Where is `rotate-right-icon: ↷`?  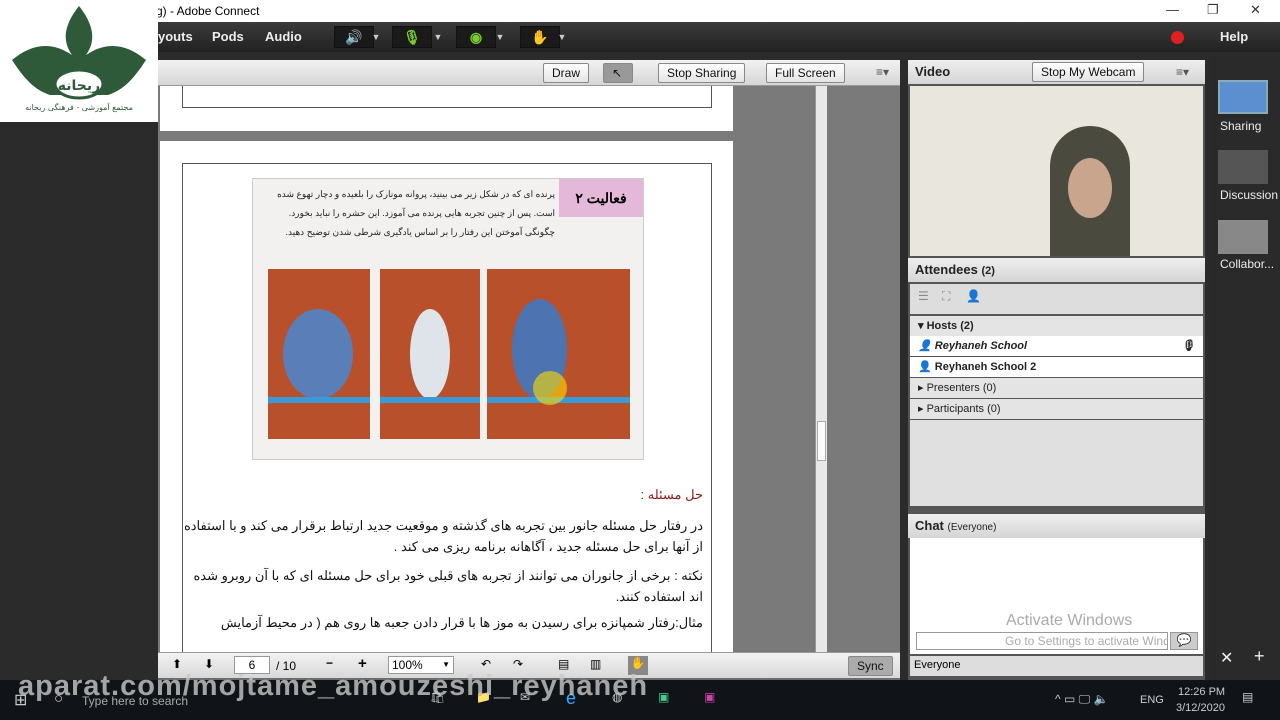 rotate-right-icon: ↷ is located at coordinates (518, 664).